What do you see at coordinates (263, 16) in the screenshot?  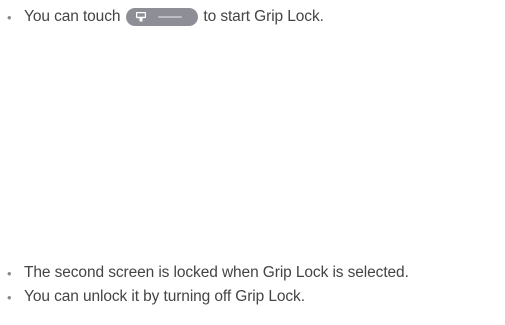 I see `text-after-button: to start Grip Lock.` at bounding box center [263, 16].